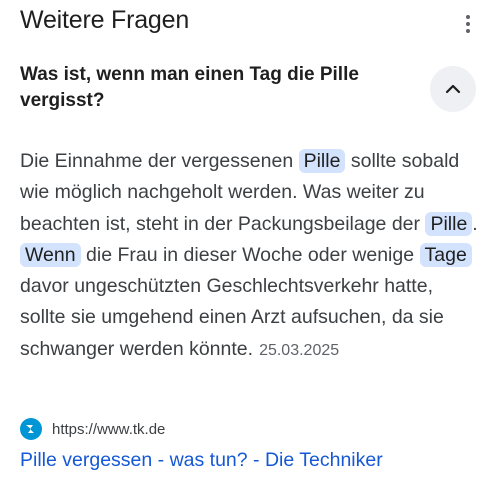 Image resolution: width=496 pixels, height=480 pixels. I want to click on collapse-button, so click(453, 89).